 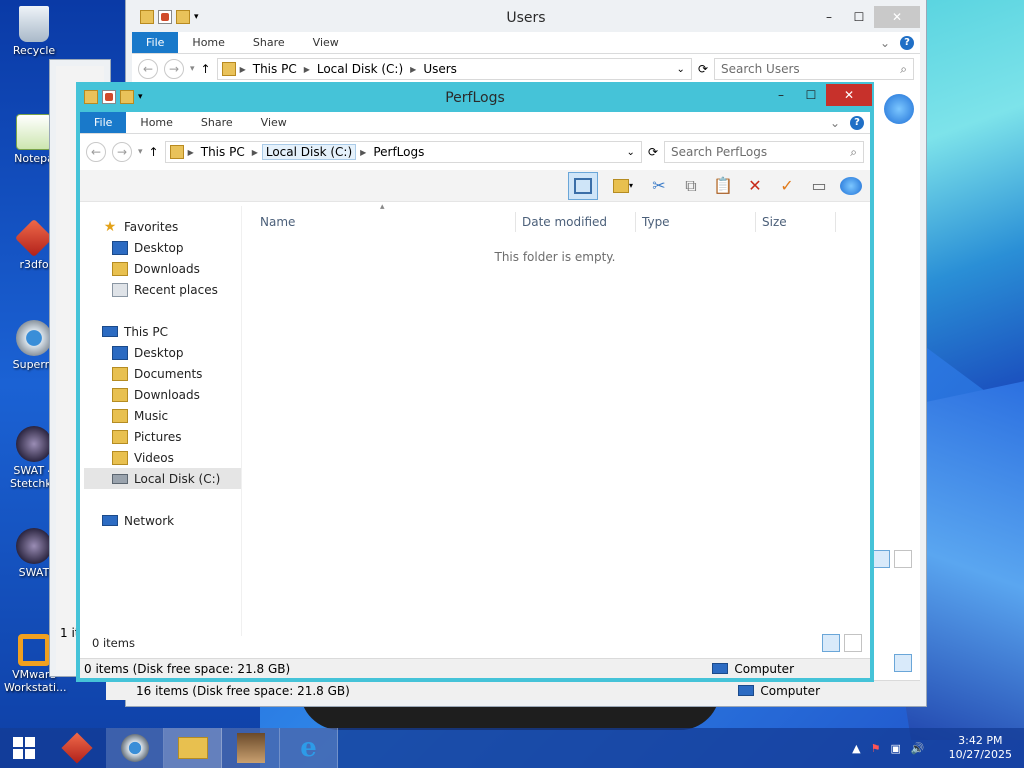 I want to click on nav-pictures: Pictures, so click(x=162, y=436).